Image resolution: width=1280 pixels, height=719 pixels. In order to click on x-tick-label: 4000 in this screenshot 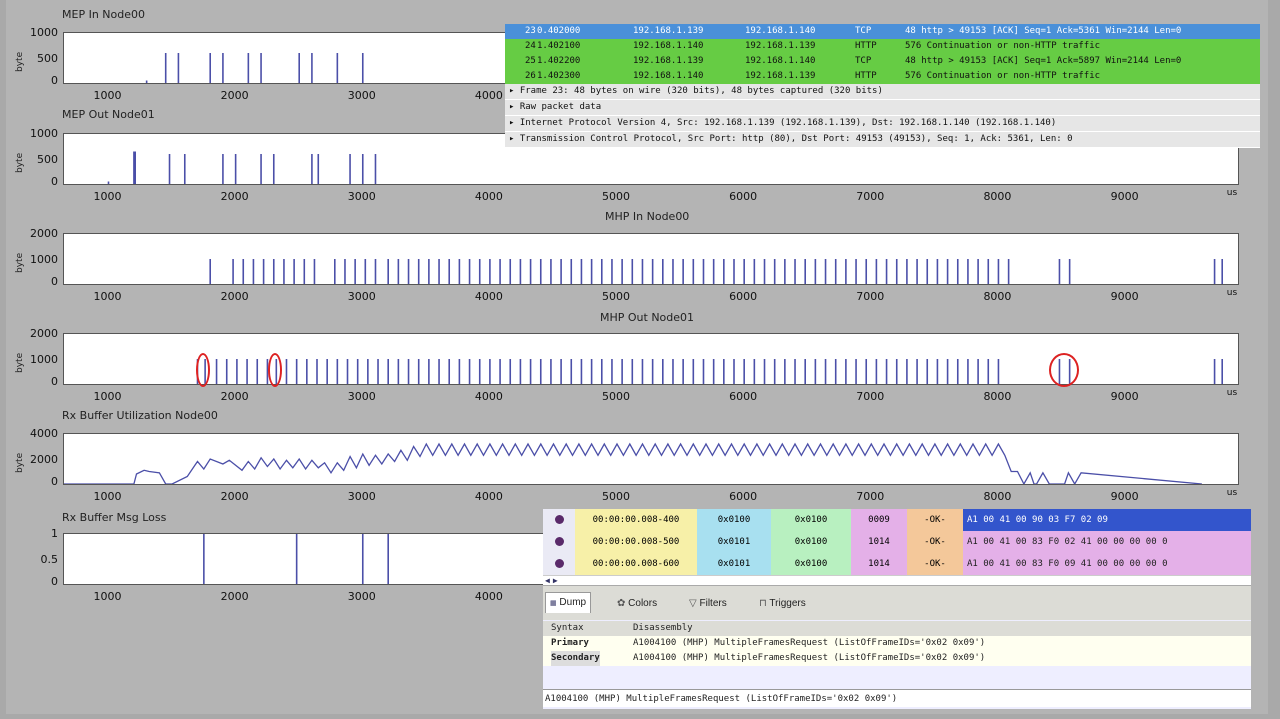, I will do `click(488, 296)`.